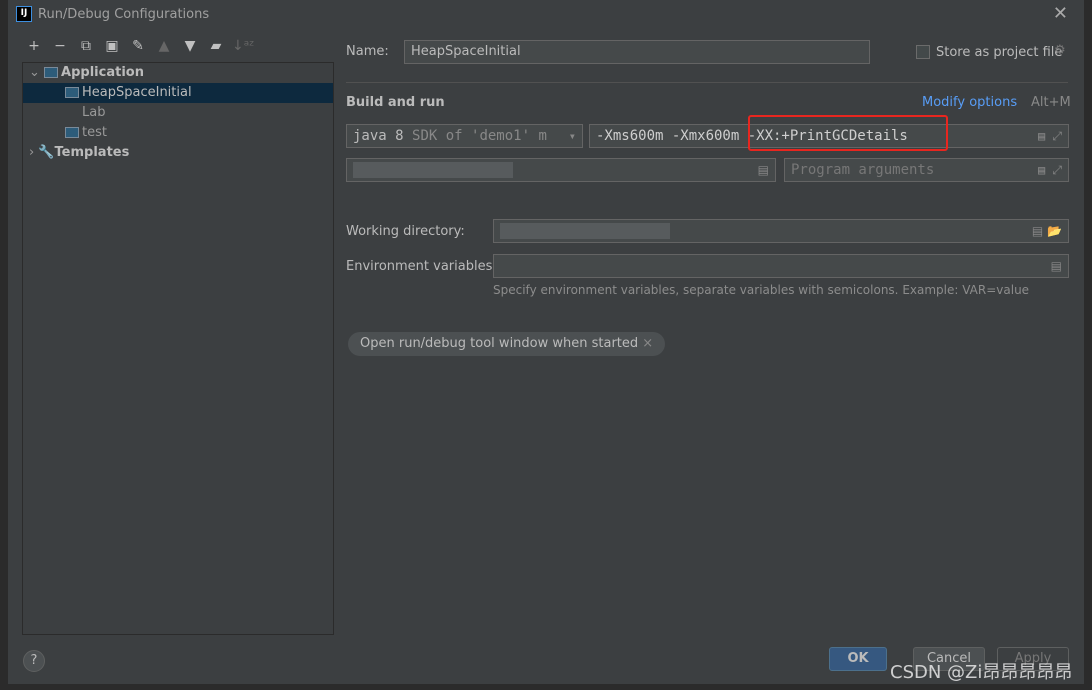  I want to click on tree-templates: › 🔧Templates, so click(178, 153).